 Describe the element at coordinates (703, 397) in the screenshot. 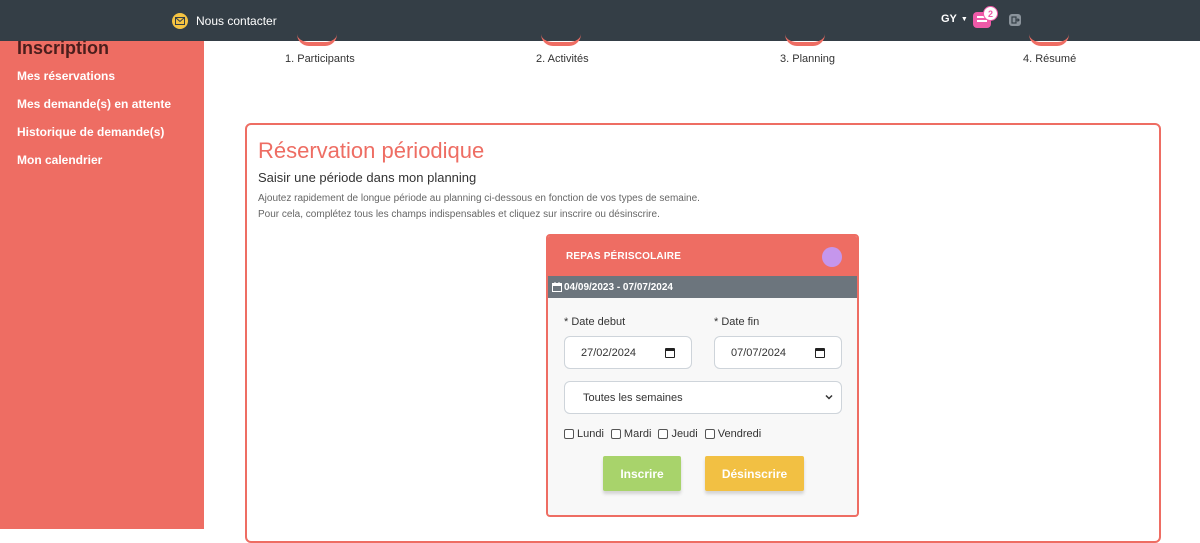

I see `week-type-select: Toutes les semaines` at that location.